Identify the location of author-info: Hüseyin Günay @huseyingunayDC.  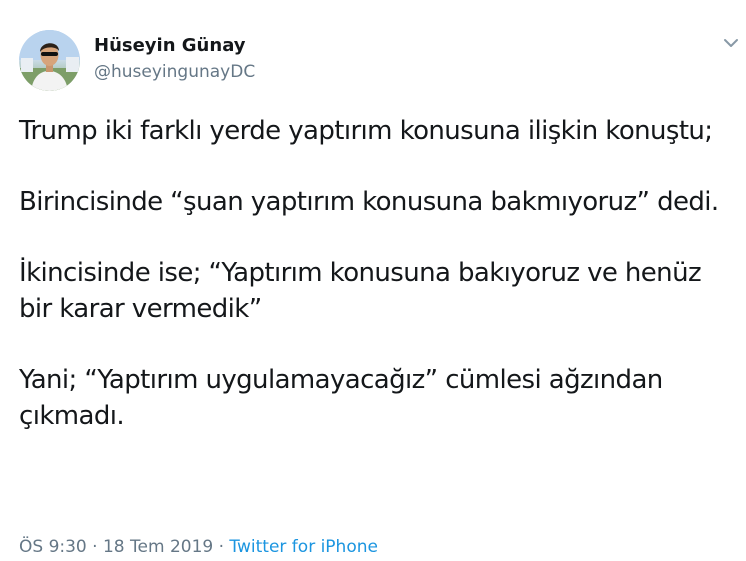
(174, 59).